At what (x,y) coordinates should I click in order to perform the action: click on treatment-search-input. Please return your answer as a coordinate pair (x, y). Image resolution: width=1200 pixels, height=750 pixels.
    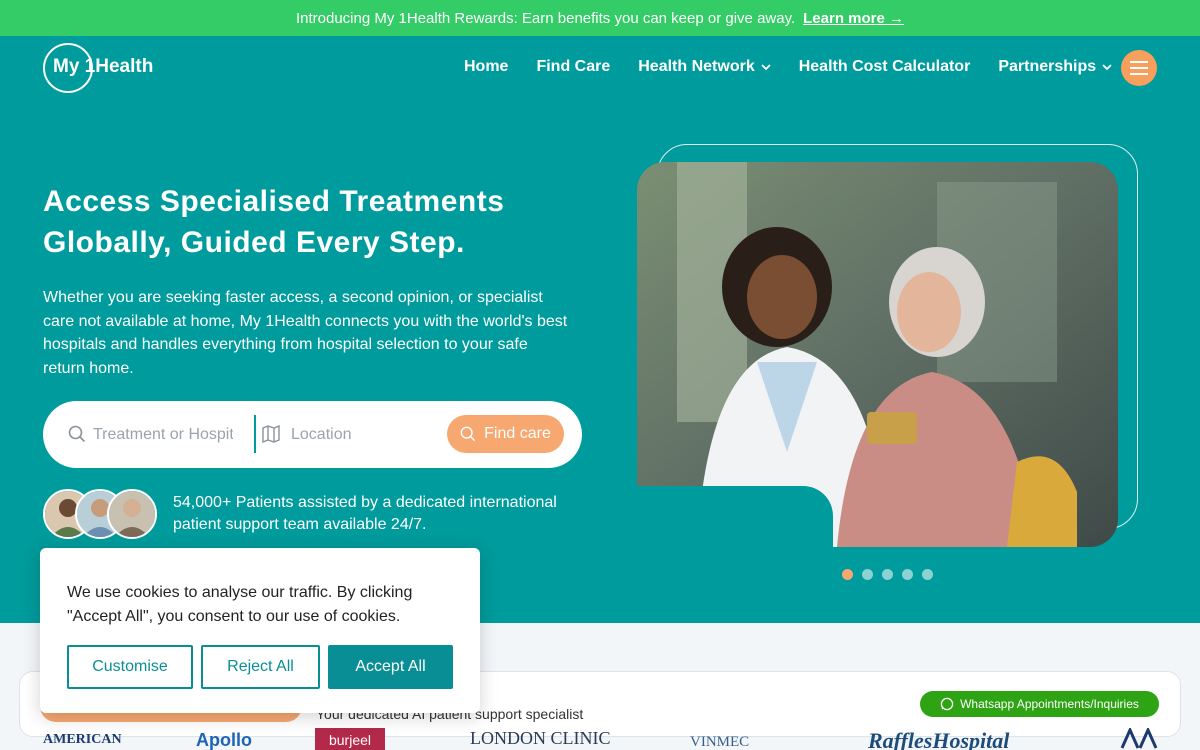
    Looking at the image, I should click on (163, 435).